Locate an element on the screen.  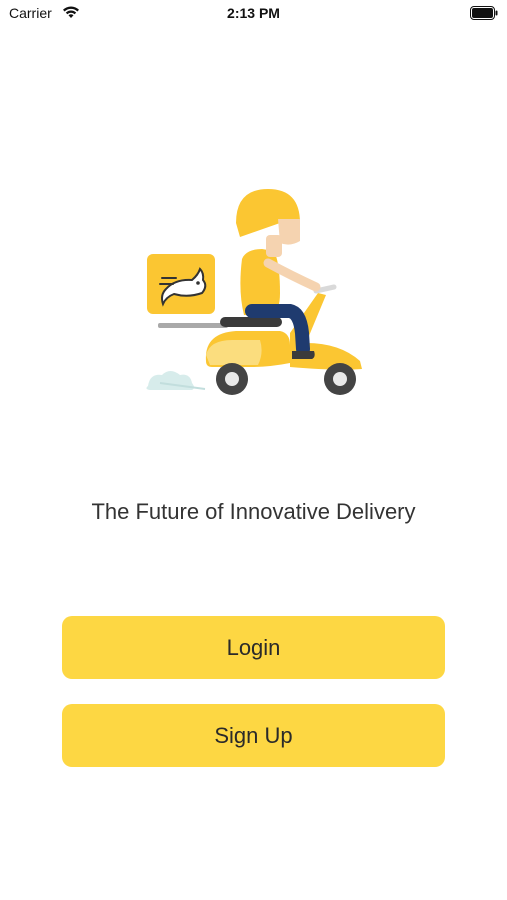
battery-icon is located at coordinates (484, 13).